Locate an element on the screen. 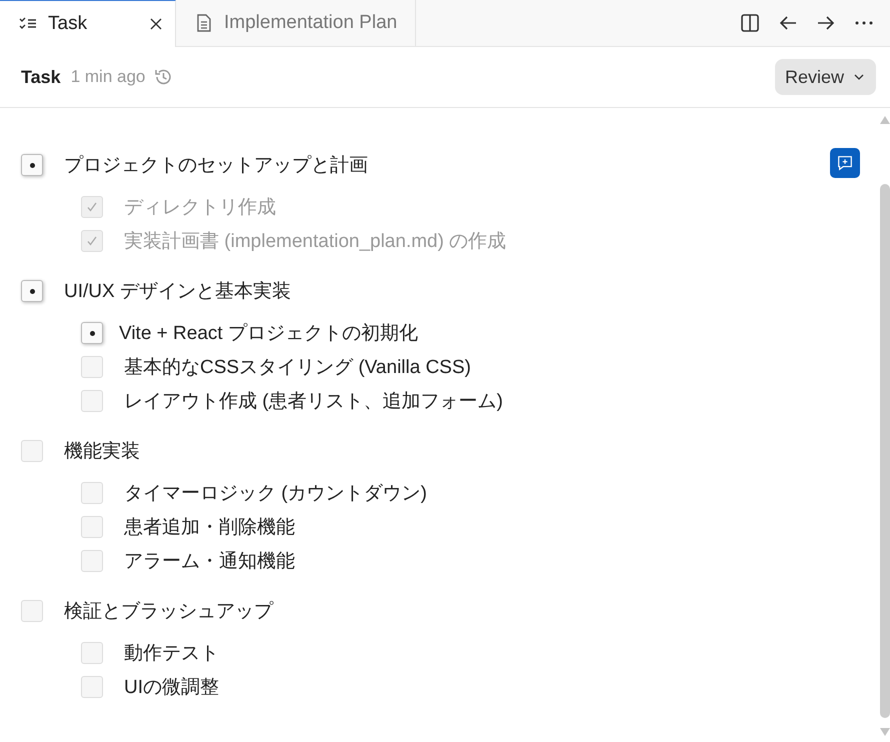 The width and height of the screenshot is (890, 742). task-label: UIの微調整 is located at coordinates (171, 688).